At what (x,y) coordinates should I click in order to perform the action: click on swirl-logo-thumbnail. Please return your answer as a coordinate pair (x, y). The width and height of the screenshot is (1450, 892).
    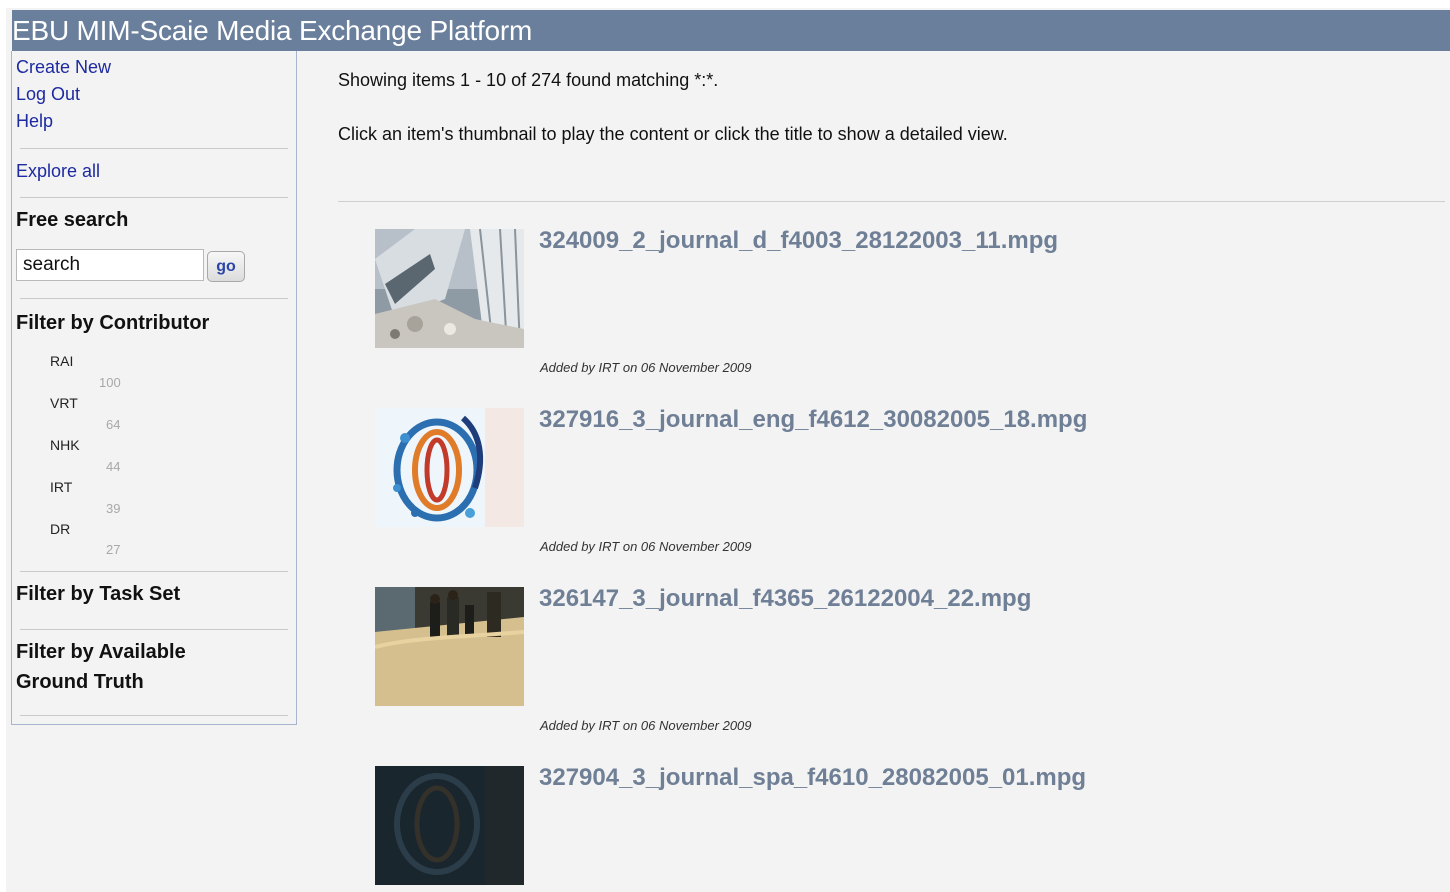
    Looking at the image, I should click on (449, 467).